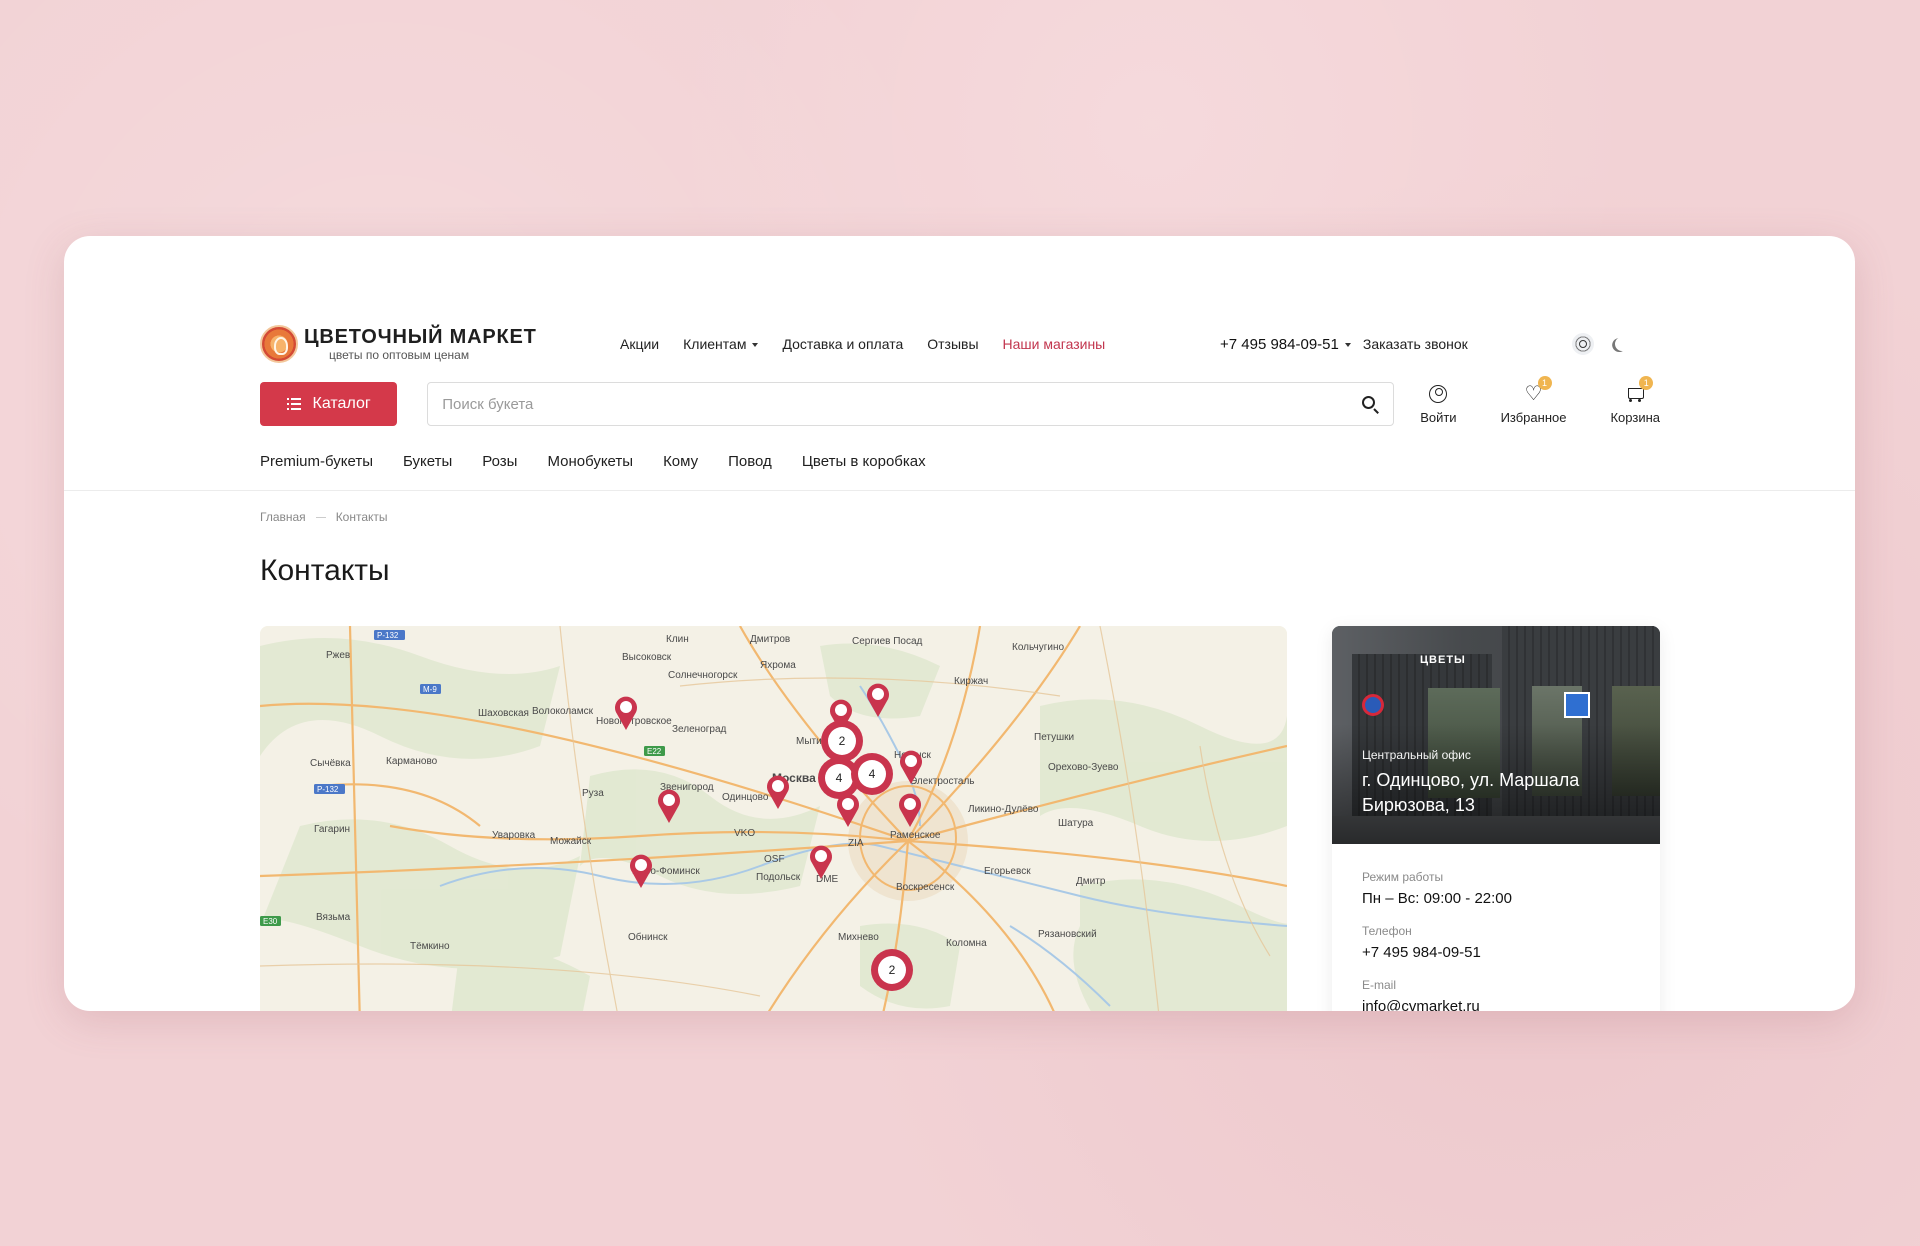 The image size is (1920, 1246). I want to click on cart-icon: 1, so click(1639, 389).